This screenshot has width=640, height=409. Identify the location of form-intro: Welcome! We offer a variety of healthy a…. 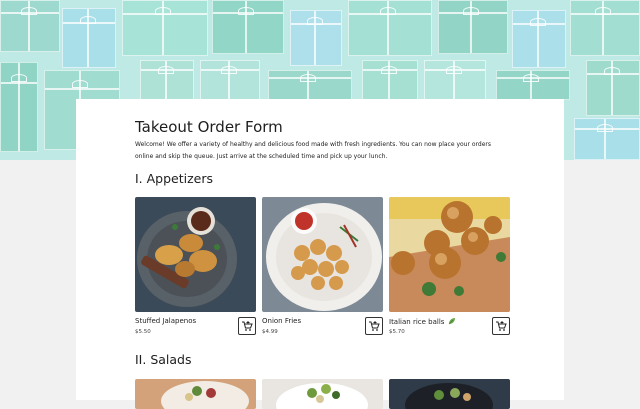
(313, 150).